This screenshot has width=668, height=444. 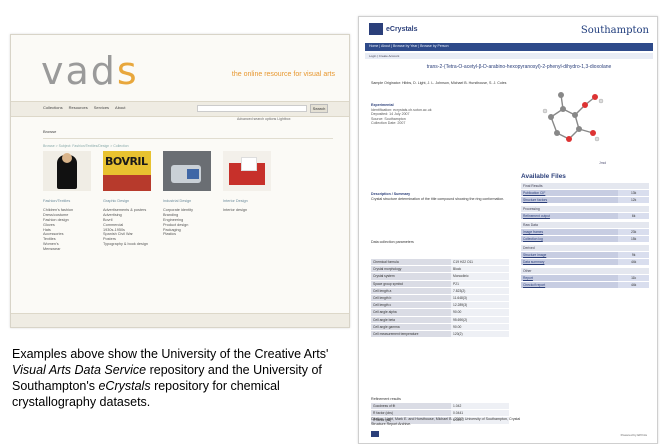 I want to click on file-link: Collection log, so click(x=570, y=239).